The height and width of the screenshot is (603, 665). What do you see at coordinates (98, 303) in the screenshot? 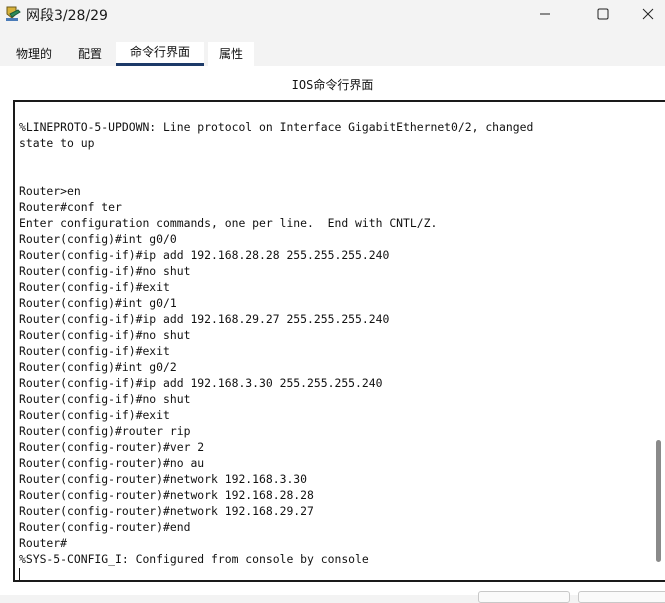
I see `terminal-line: Router(config)#int g0/1` at bounding box center [98, 303].